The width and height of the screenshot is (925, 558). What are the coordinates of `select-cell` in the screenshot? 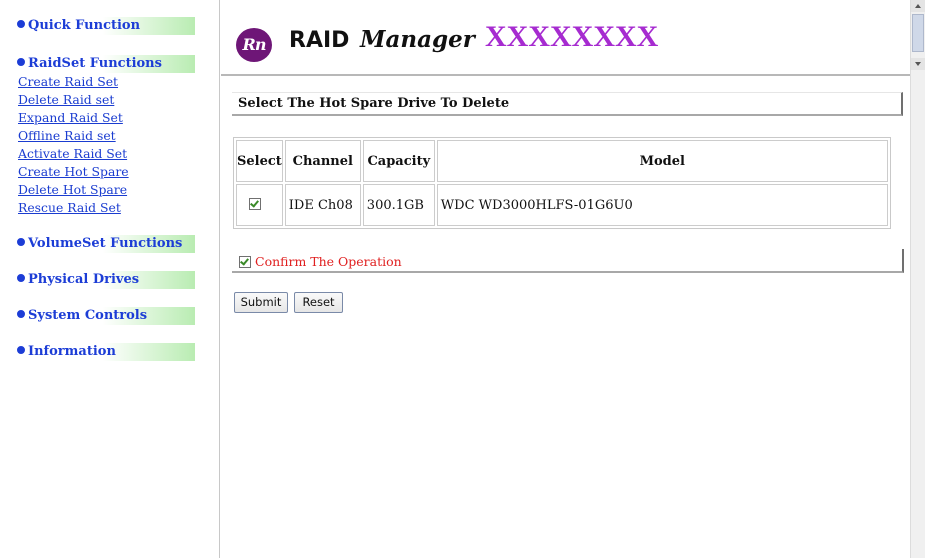 It's located at (259, 205).